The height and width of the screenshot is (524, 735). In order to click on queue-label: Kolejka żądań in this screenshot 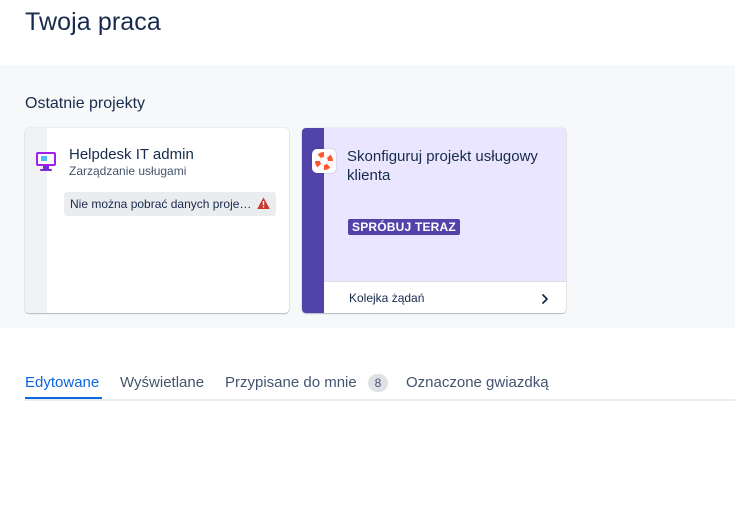, I will do `click(387, 298)`.